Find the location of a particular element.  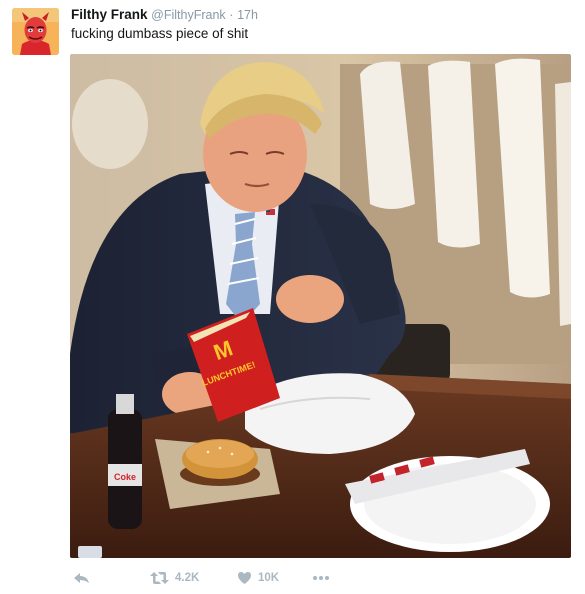

like-count: 10K is located at coordinates (269, 578).